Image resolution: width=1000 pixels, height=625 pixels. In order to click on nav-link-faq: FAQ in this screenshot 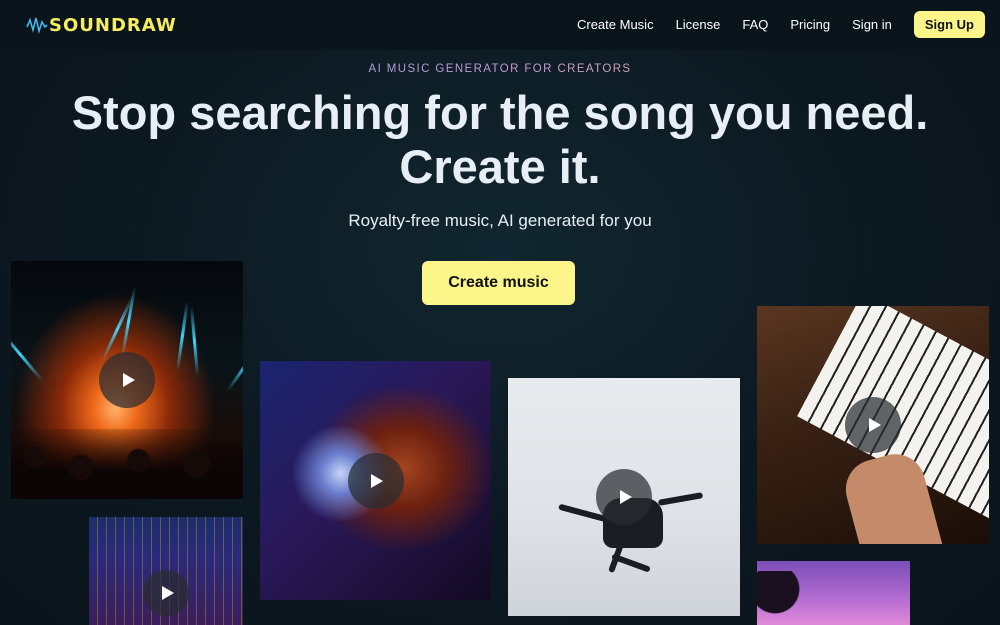, I will do `click(755, 24)`.